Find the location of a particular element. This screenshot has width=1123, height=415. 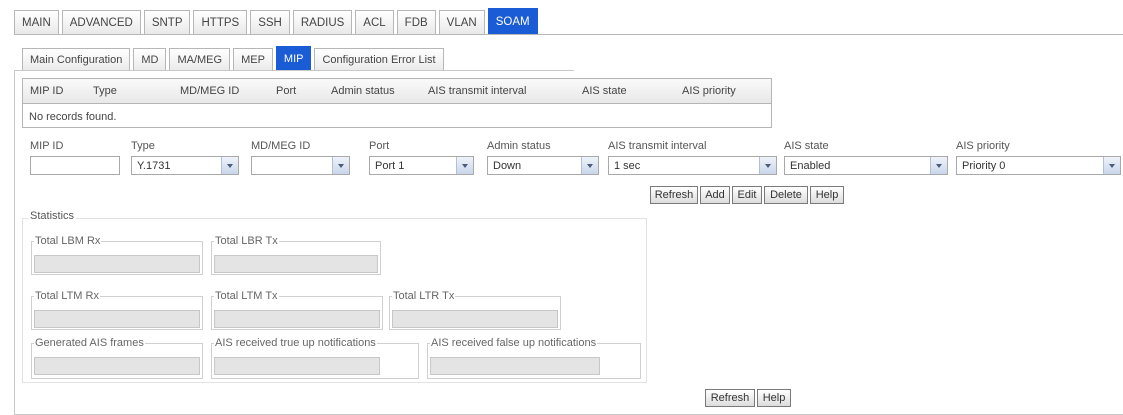

ais-transmit-interval-value: 1 sec is located at coordinates (627, 166).